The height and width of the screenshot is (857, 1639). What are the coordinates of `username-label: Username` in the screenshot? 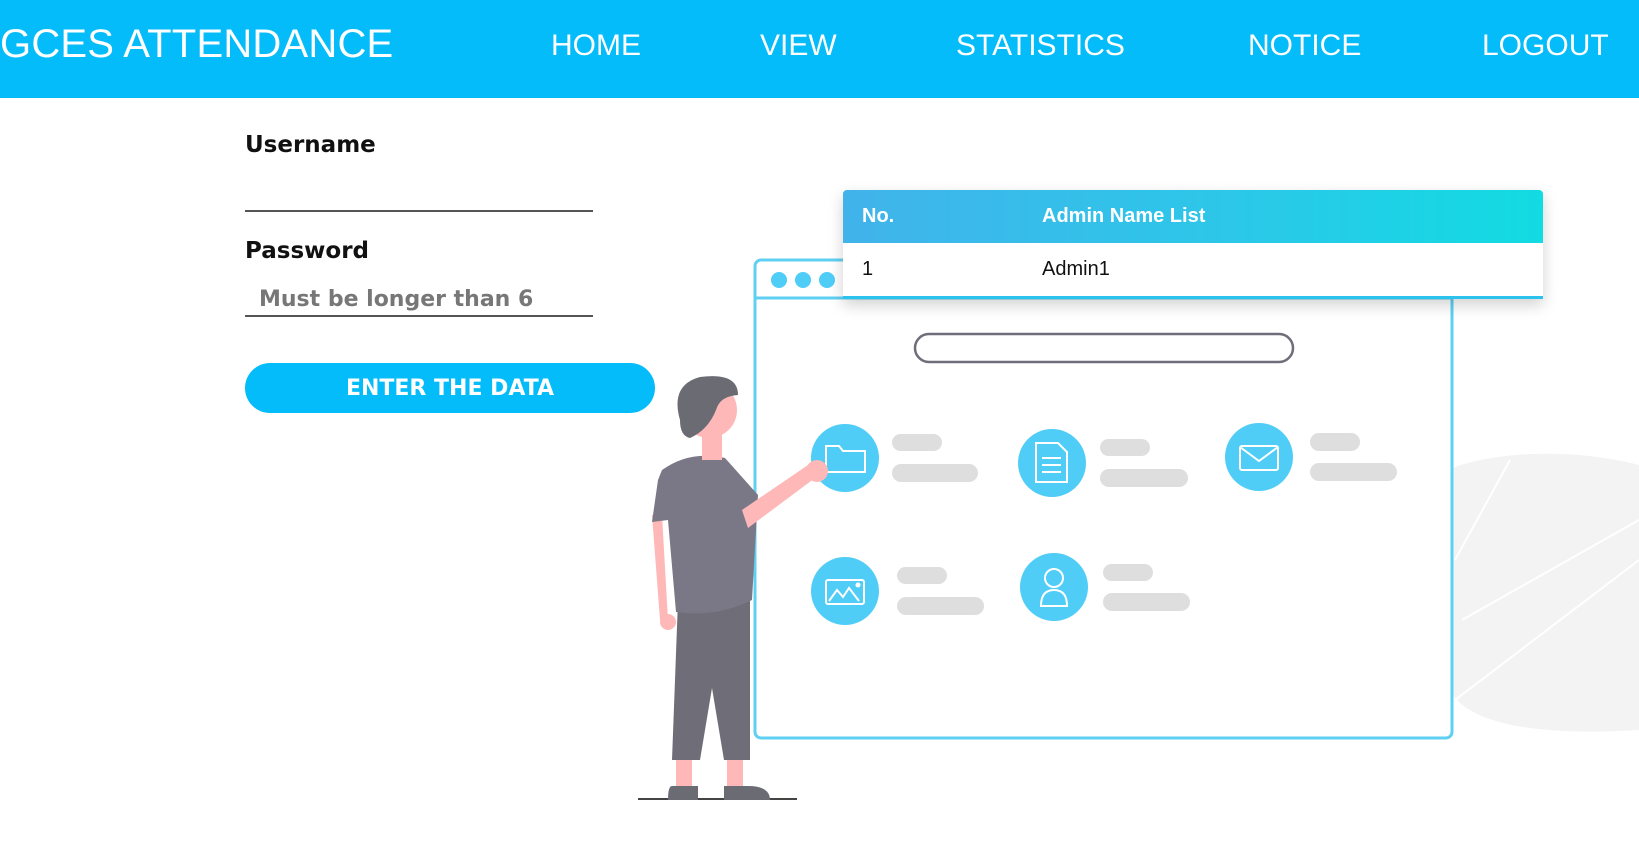 It's located at (310, 145).